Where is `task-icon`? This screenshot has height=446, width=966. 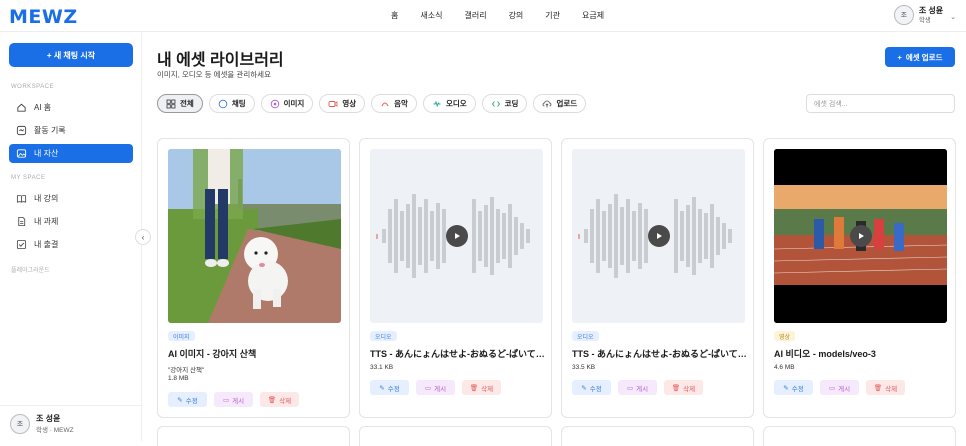
task-icon is located at coordinates (21, 221).